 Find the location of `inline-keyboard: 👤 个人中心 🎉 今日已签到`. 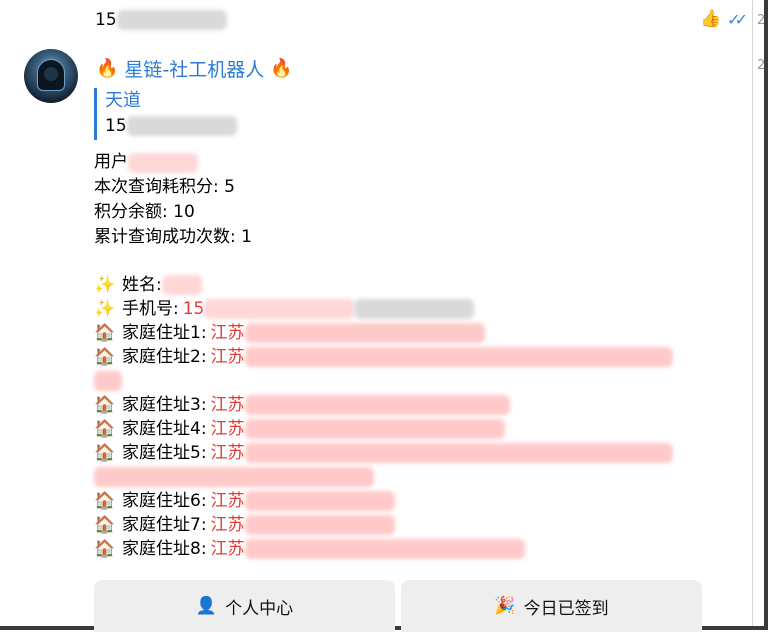

inline-keyboard: 👤 个人中心 🎉 今日已签到 is located at coordinates (398, 606).